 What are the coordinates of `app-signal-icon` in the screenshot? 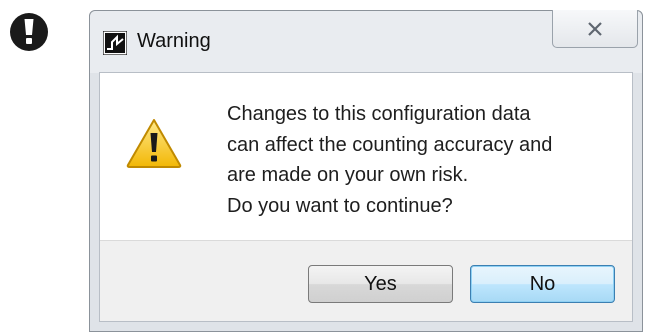 It's located at (115, 43).